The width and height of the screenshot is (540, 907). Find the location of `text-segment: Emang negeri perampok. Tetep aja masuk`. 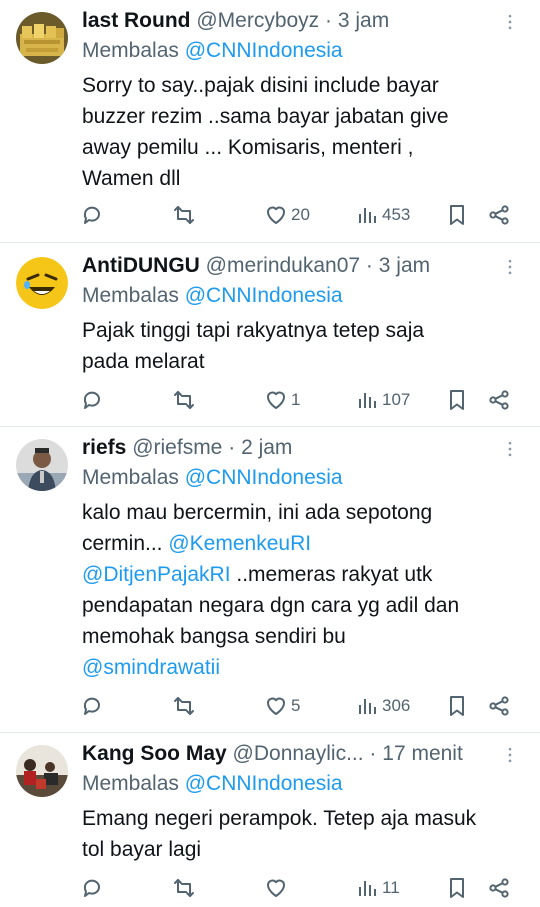

text-segment: Emang negeri perampok. Tetep aja masuk is located at coordinates (279, 818).